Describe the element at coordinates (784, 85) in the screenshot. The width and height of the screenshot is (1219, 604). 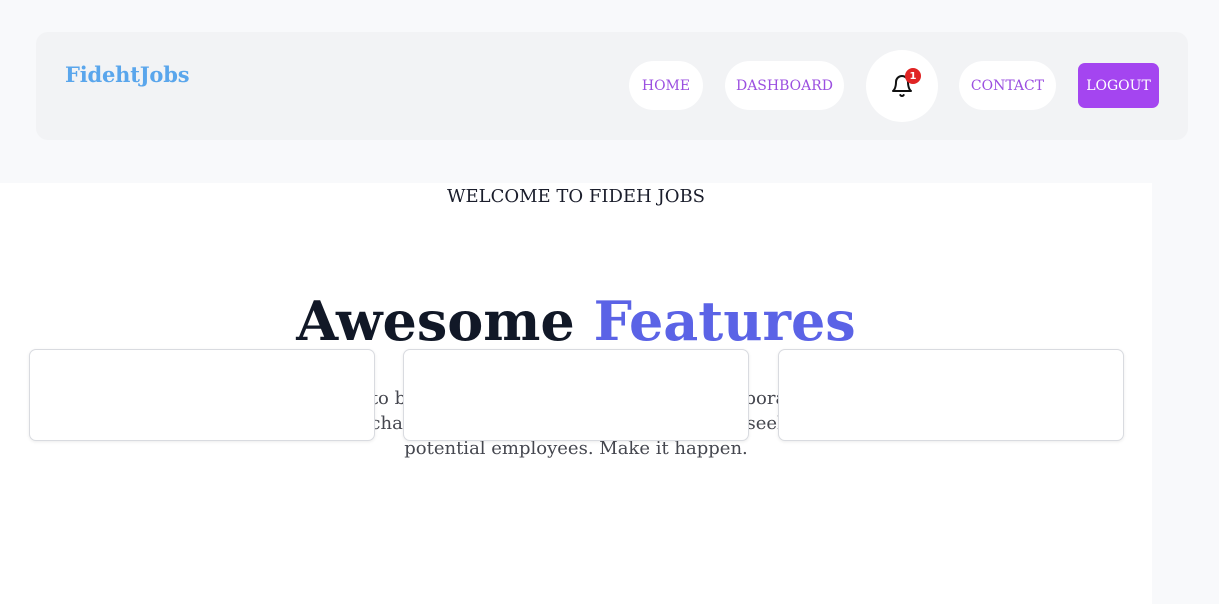
I see `nav-dashboard-link: DASHBOARD` at that location.